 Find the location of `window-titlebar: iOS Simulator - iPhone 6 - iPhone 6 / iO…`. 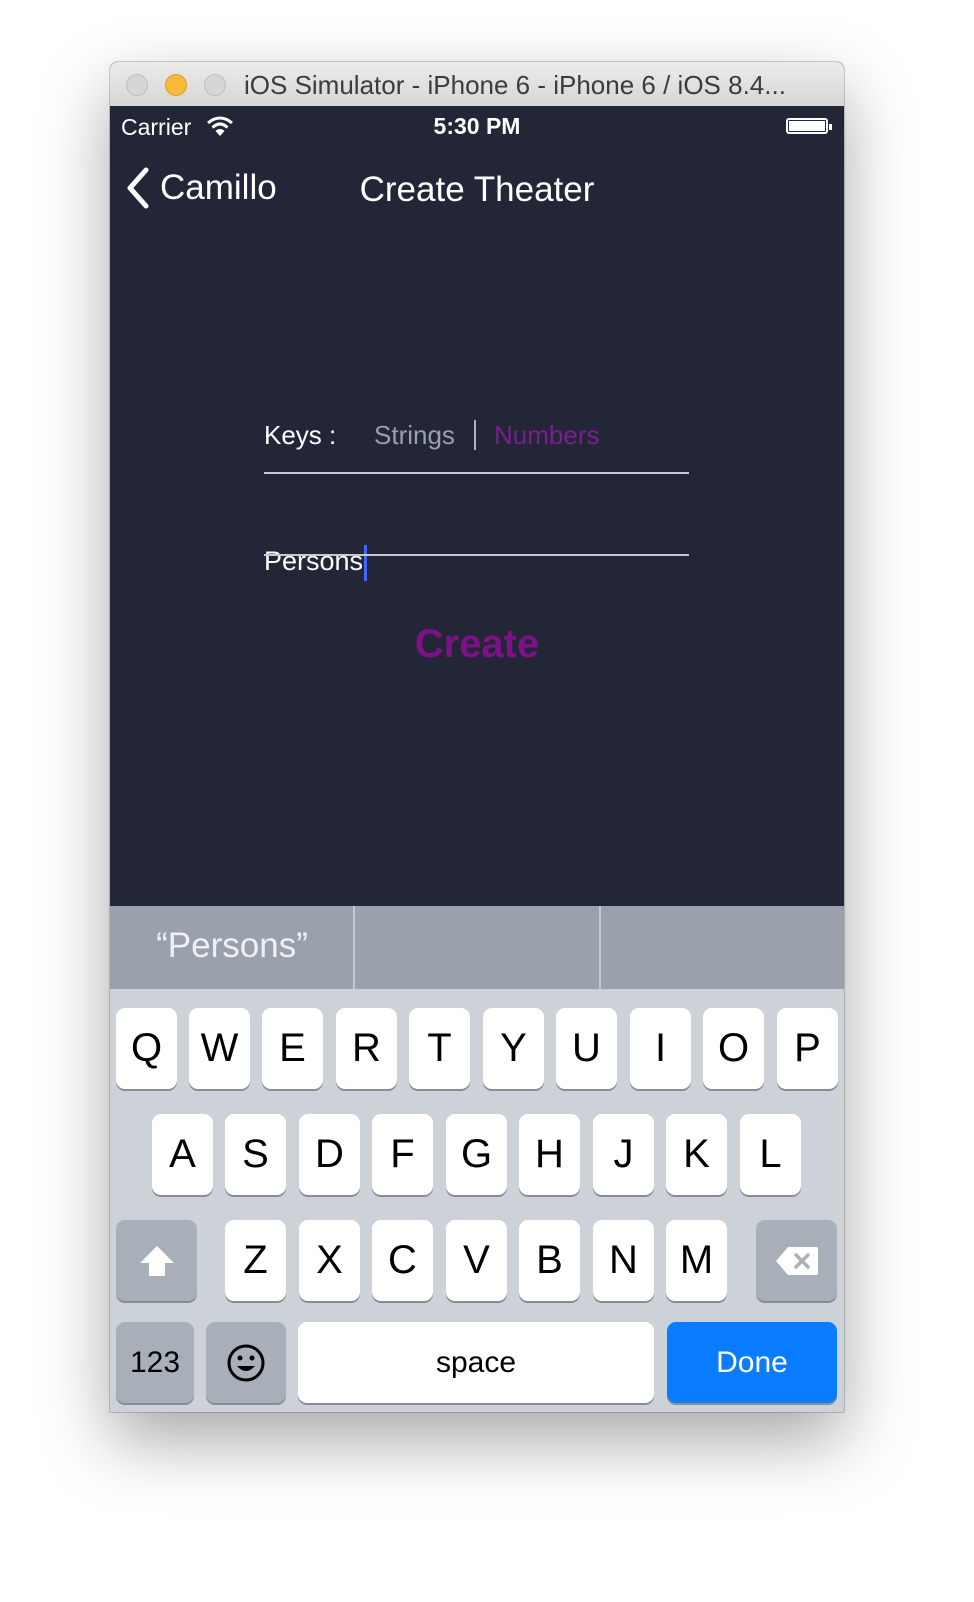

window-titlebar: iOS Simulator - iPhone 6 - iPhone 6 / iO… is located at coordinates (477, 84).